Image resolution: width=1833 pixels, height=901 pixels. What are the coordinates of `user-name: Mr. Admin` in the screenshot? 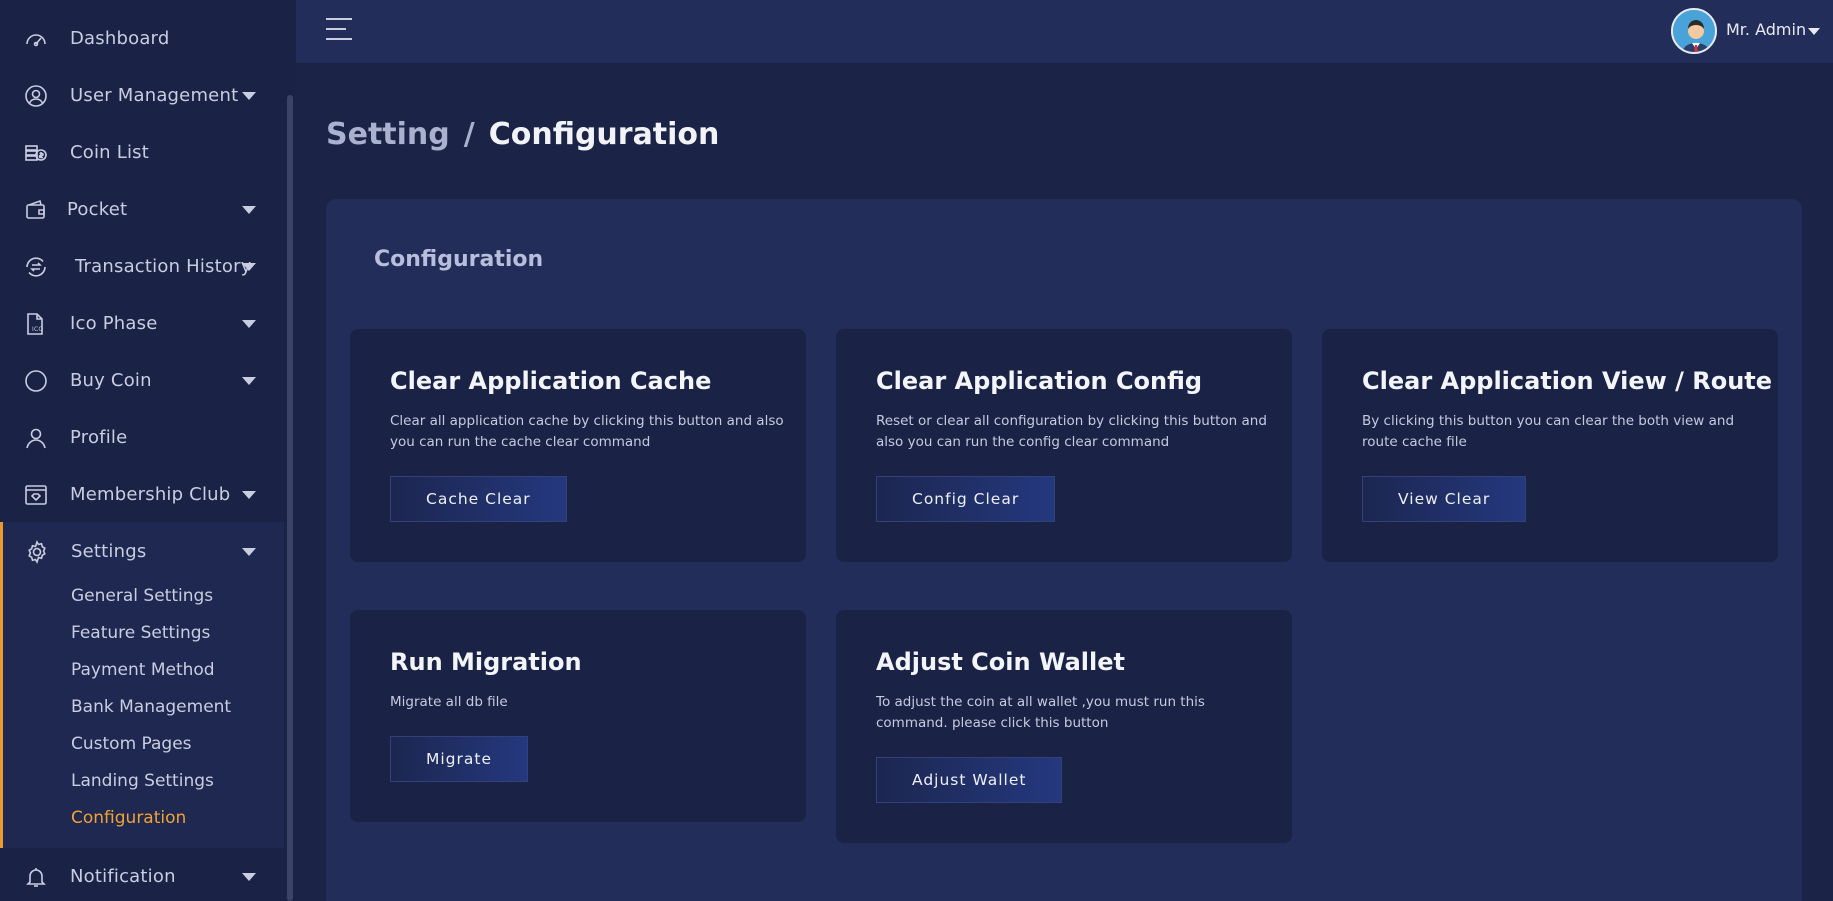 It's located at (1766, 29).